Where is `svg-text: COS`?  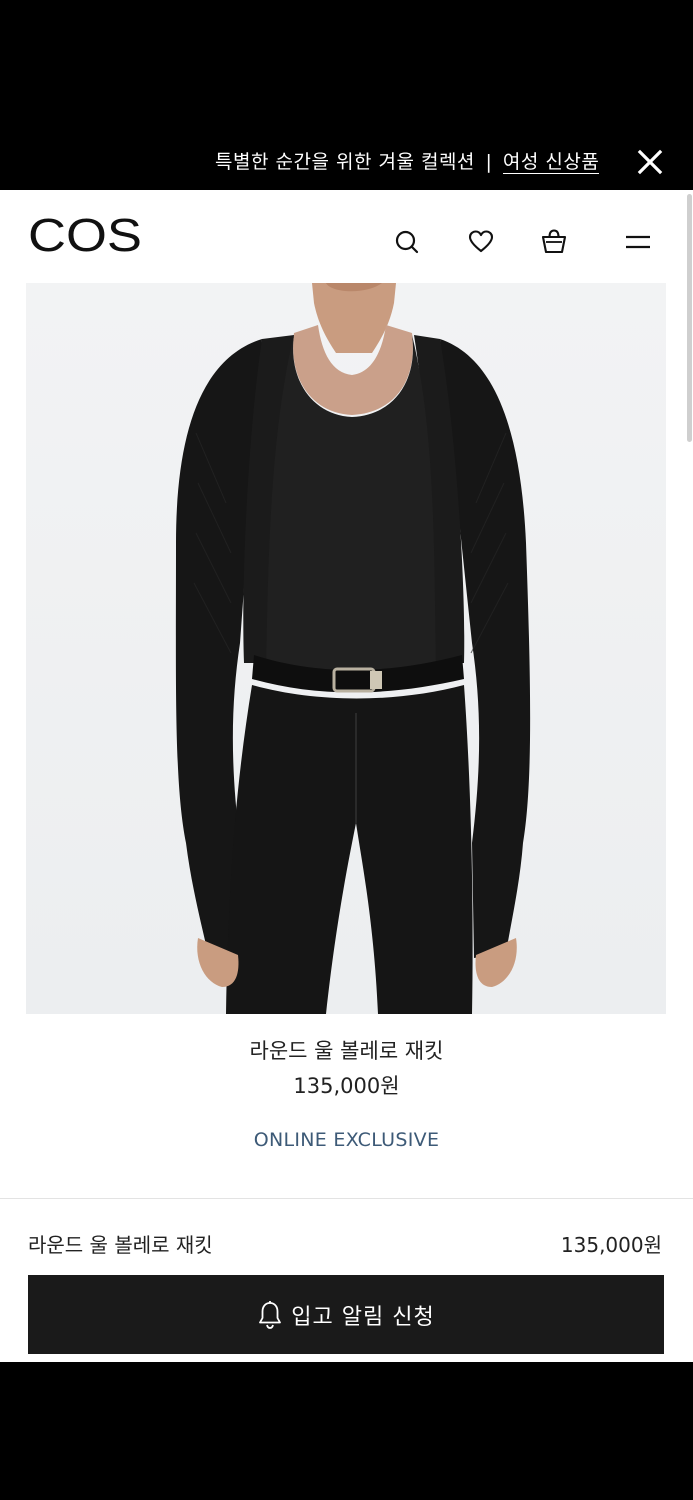 svg-text: COS is located at coordinates (85, 235).